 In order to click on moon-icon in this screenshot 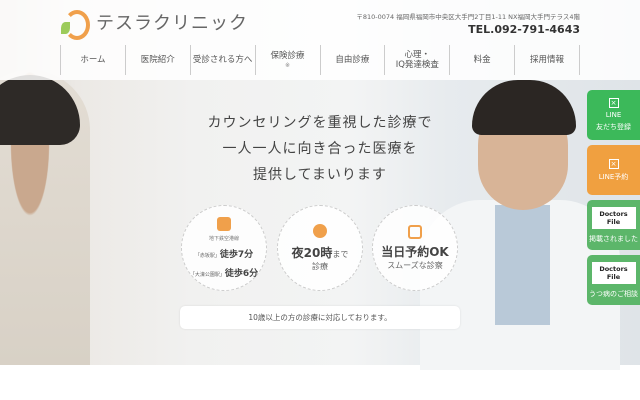, I will do `click(320, 231)`.